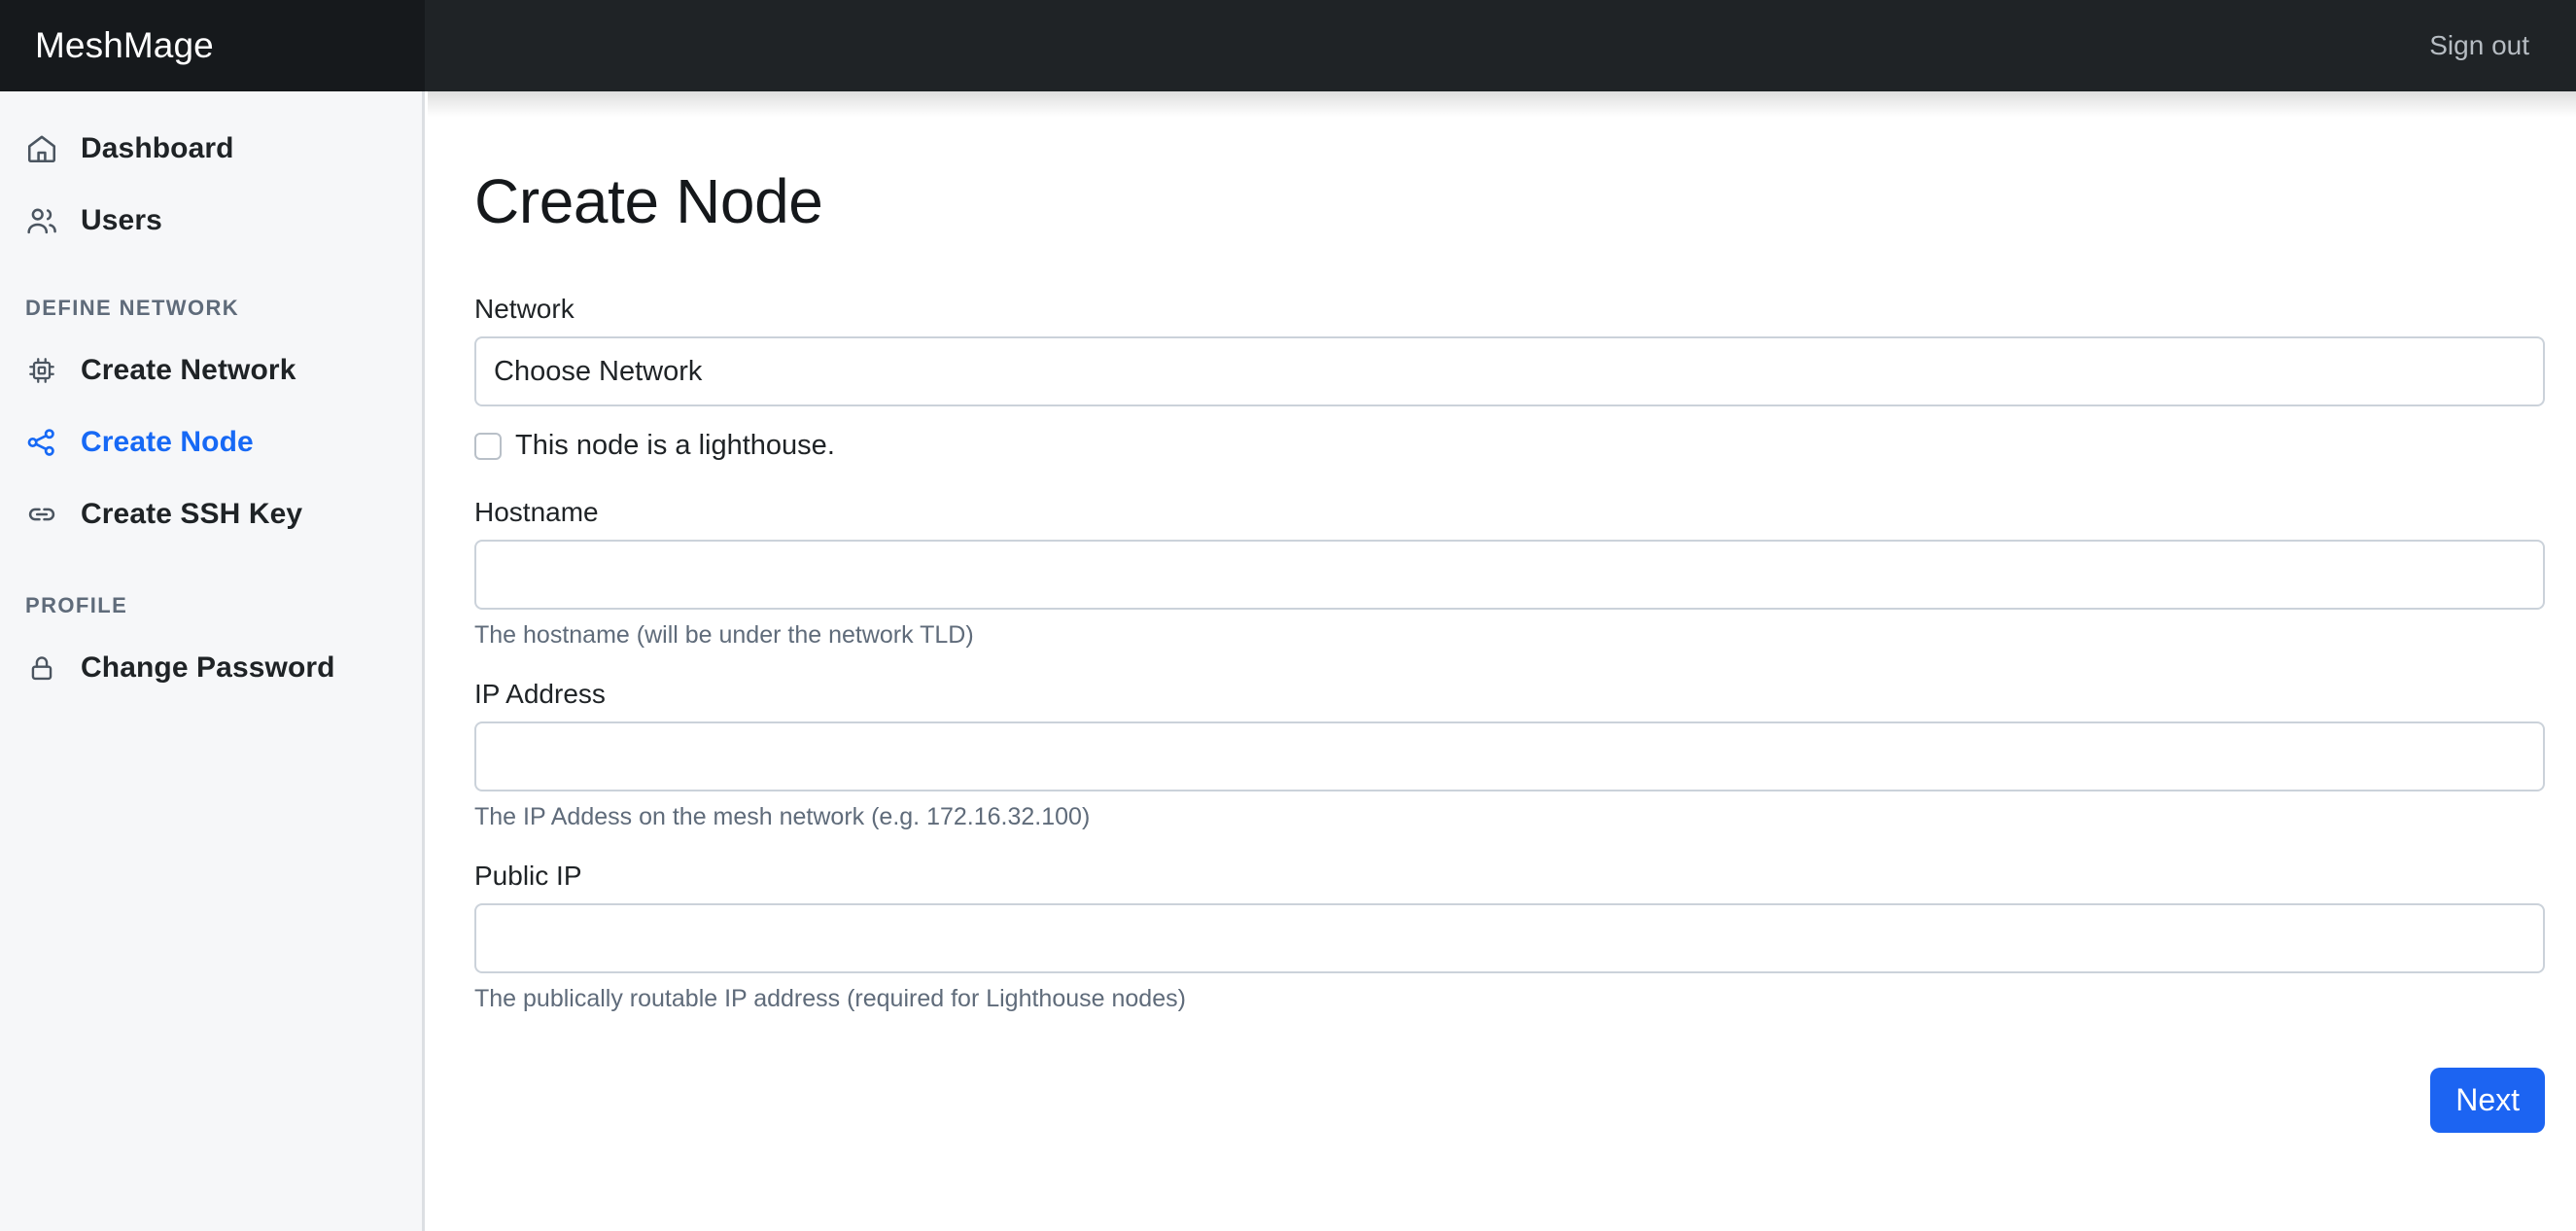  What do you see at coordinates (1500, 45) in the screenshot?
I see `top-bar-right: Sign out` at bounding box center [1500, 45].